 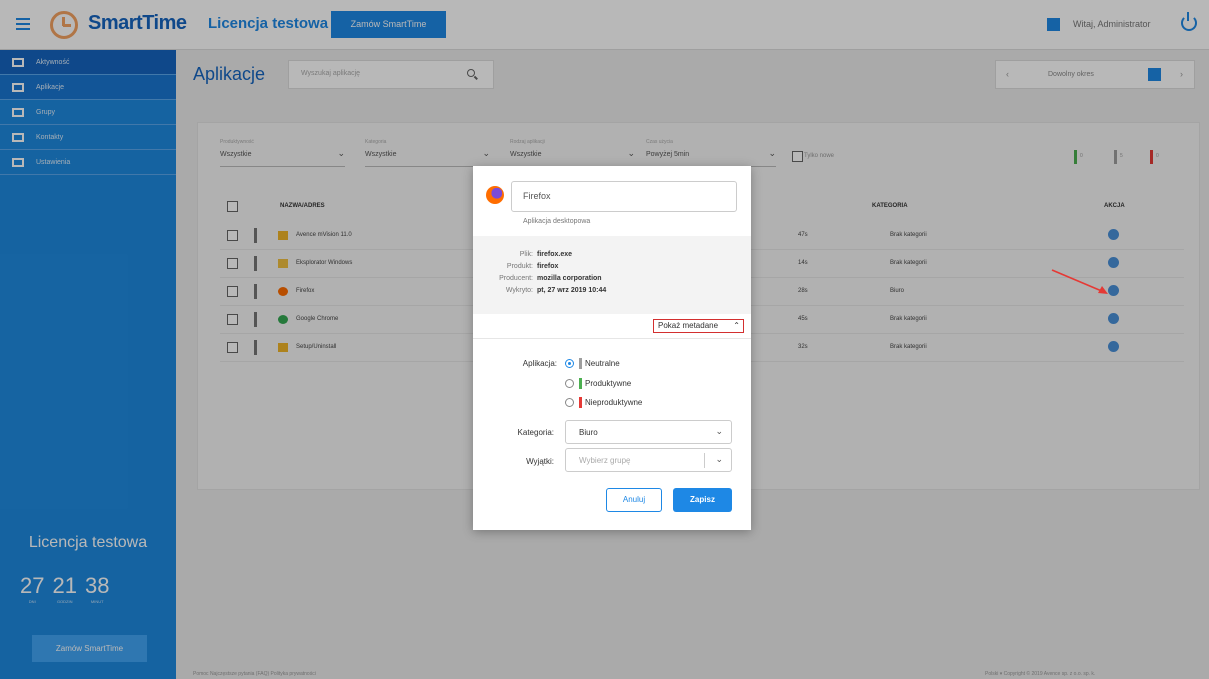 I want to click on cancel-button: Anuluj, so click(x=634, y=500).